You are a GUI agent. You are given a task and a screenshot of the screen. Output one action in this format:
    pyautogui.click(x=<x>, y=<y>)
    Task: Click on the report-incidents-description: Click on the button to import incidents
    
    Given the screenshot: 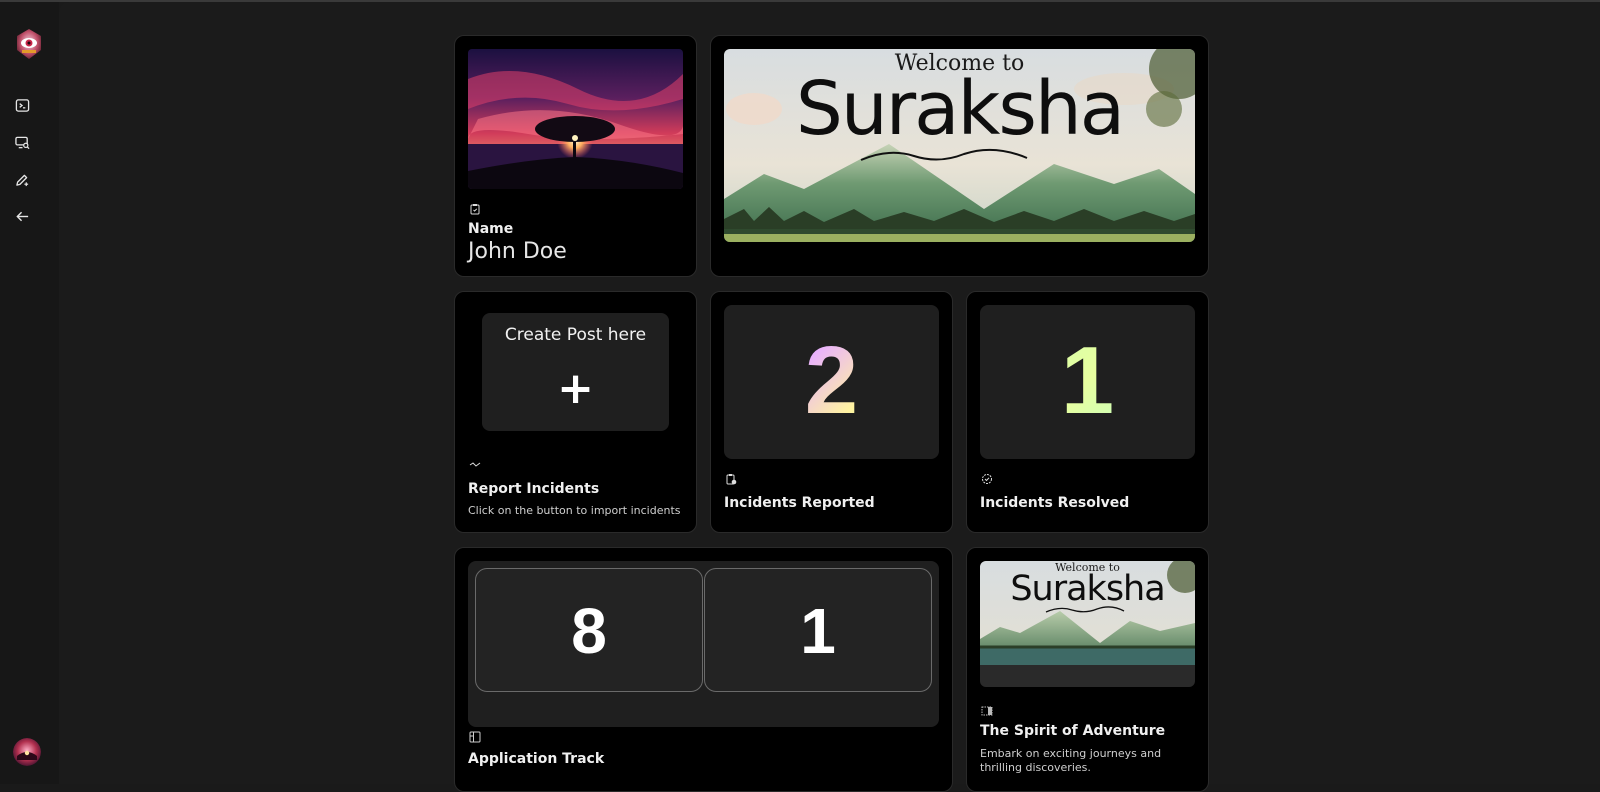 What is the action you would take?
    pyautogui.click(x=574, y=510)
    